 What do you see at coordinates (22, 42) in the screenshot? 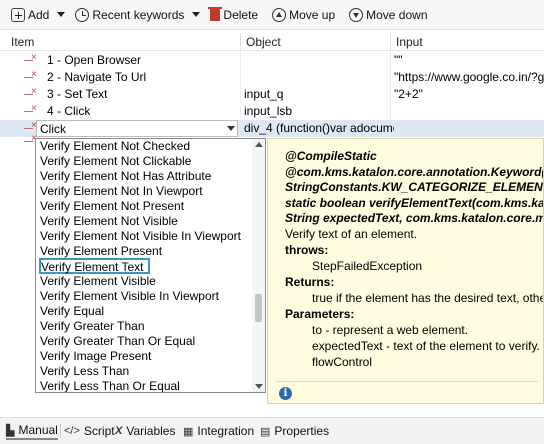
I see `column-header-item: Item` at bounding box center [22, 42].